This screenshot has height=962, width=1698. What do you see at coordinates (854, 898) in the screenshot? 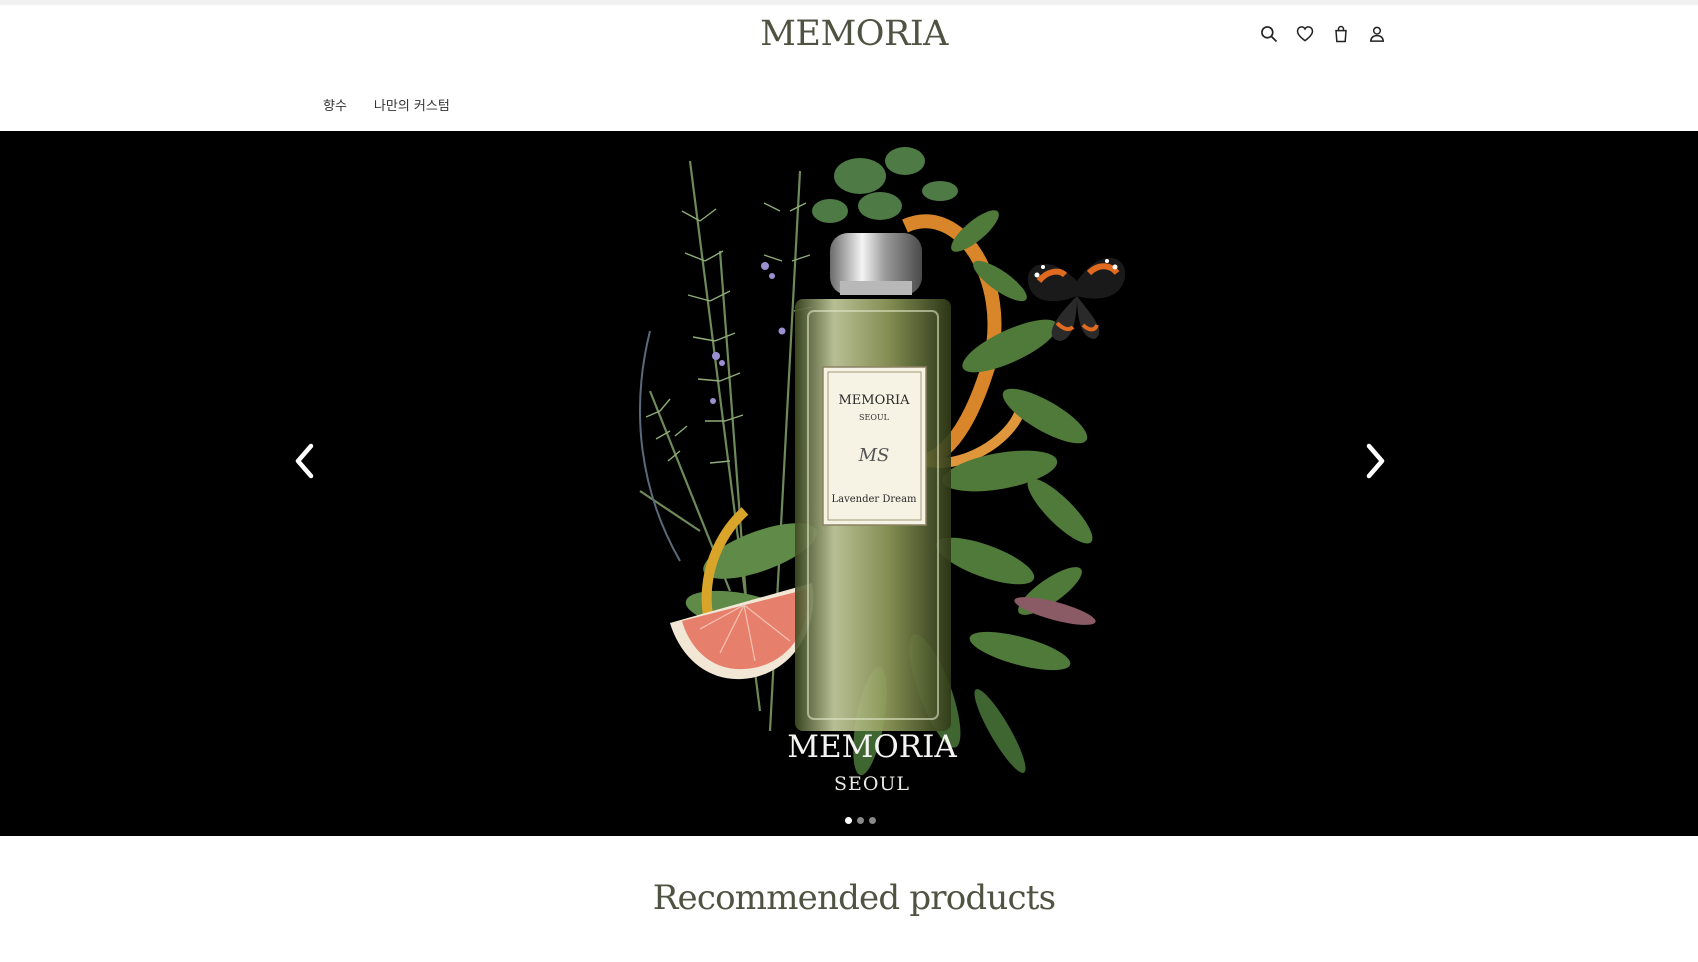
I see `recommended-title: Recommended products` at bounding box center [854, 898].